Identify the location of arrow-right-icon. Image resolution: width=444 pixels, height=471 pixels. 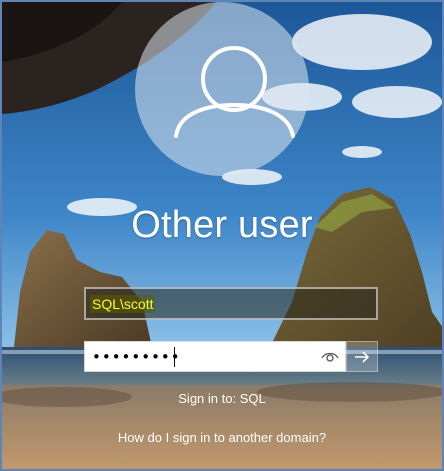
(362, 356).